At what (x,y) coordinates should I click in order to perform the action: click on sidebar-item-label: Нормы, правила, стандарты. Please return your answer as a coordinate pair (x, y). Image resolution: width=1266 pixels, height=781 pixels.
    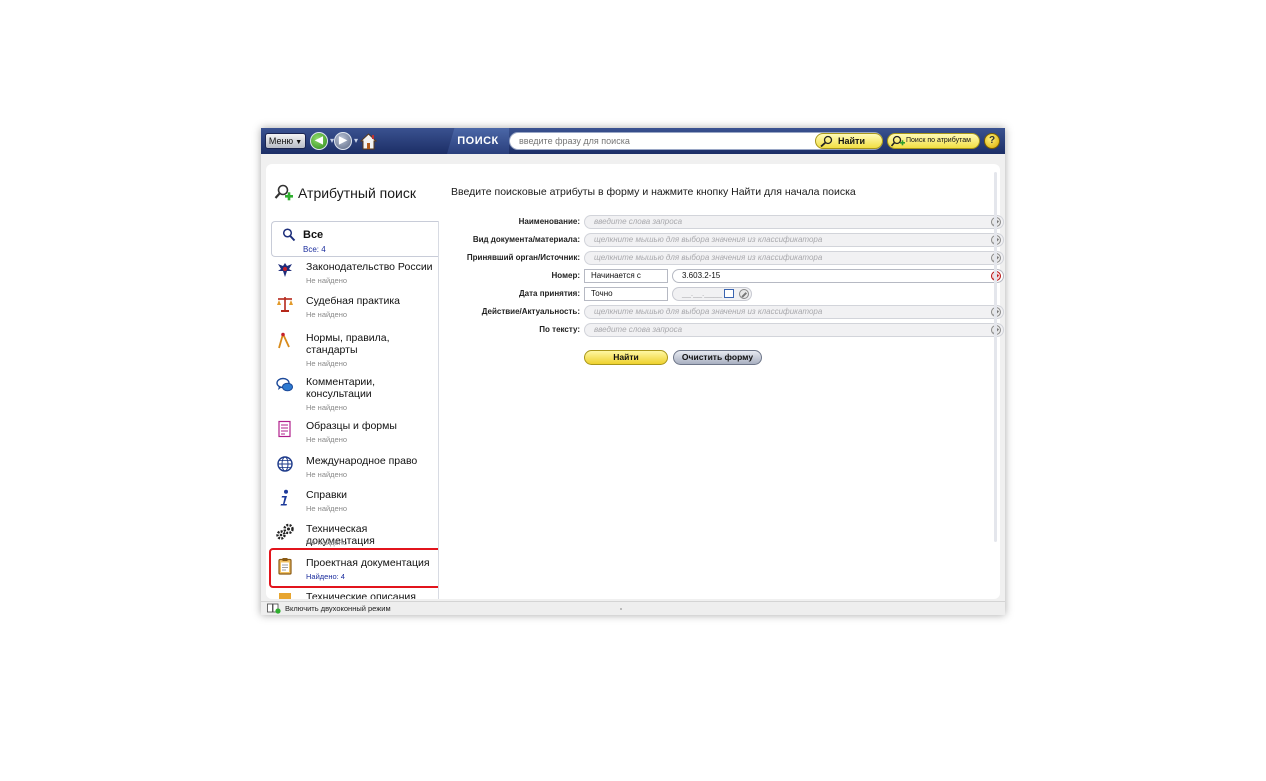
    Looking at the image, I should click on (348, 344).